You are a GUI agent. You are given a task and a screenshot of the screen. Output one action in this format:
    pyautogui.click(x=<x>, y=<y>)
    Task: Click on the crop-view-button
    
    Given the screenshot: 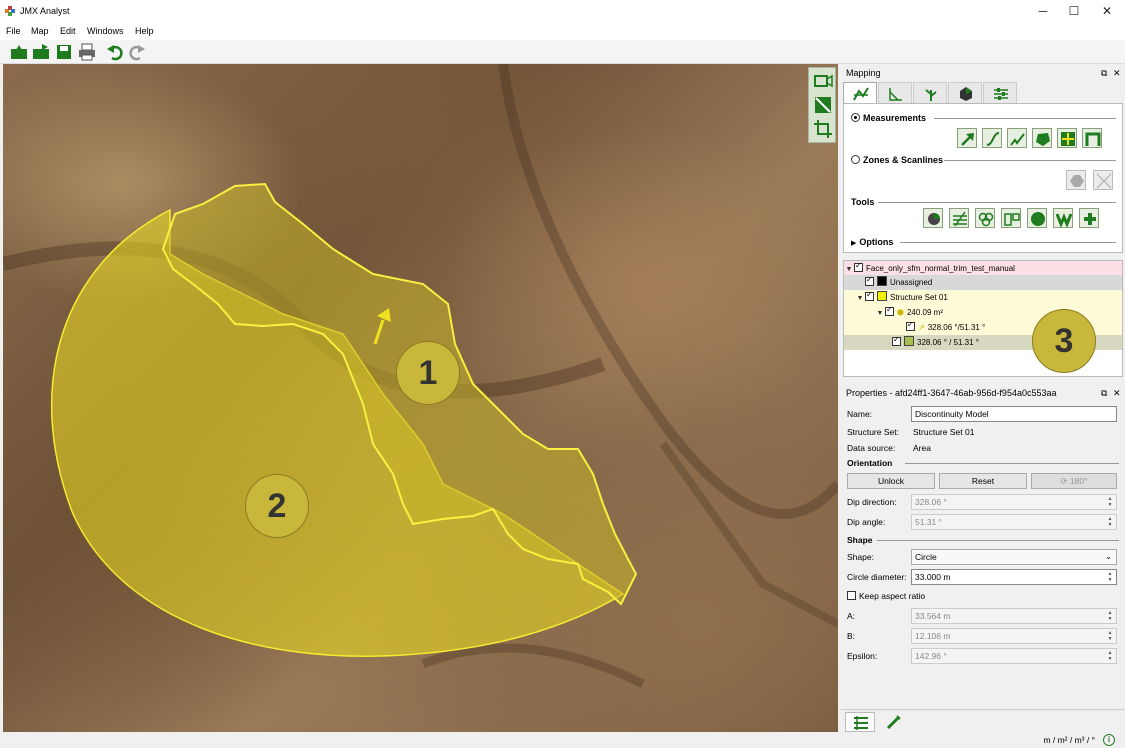 What is the action you would take?
    pyautogui.click(x=823, y=129)
    